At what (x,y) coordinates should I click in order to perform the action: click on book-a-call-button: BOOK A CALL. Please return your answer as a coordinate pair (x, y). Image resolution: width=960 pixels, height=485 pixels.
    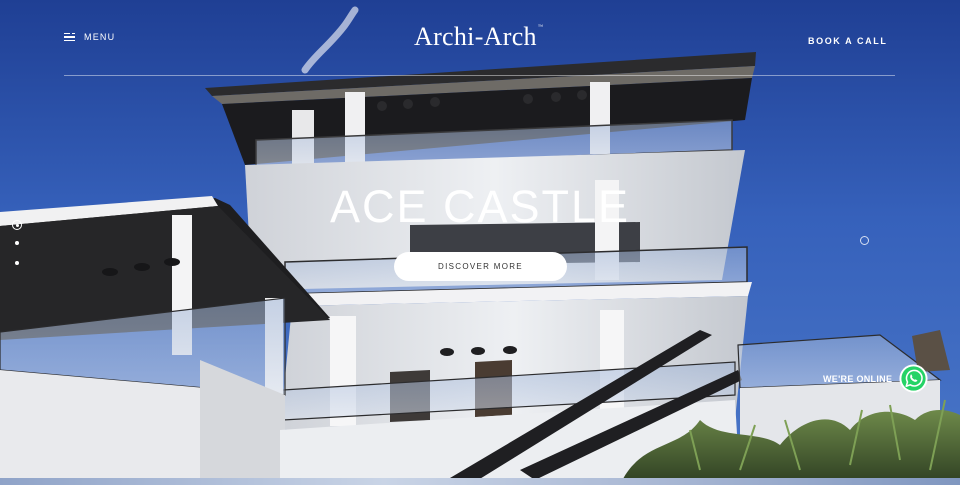
    Looking at the image, I should click on (847, 41).